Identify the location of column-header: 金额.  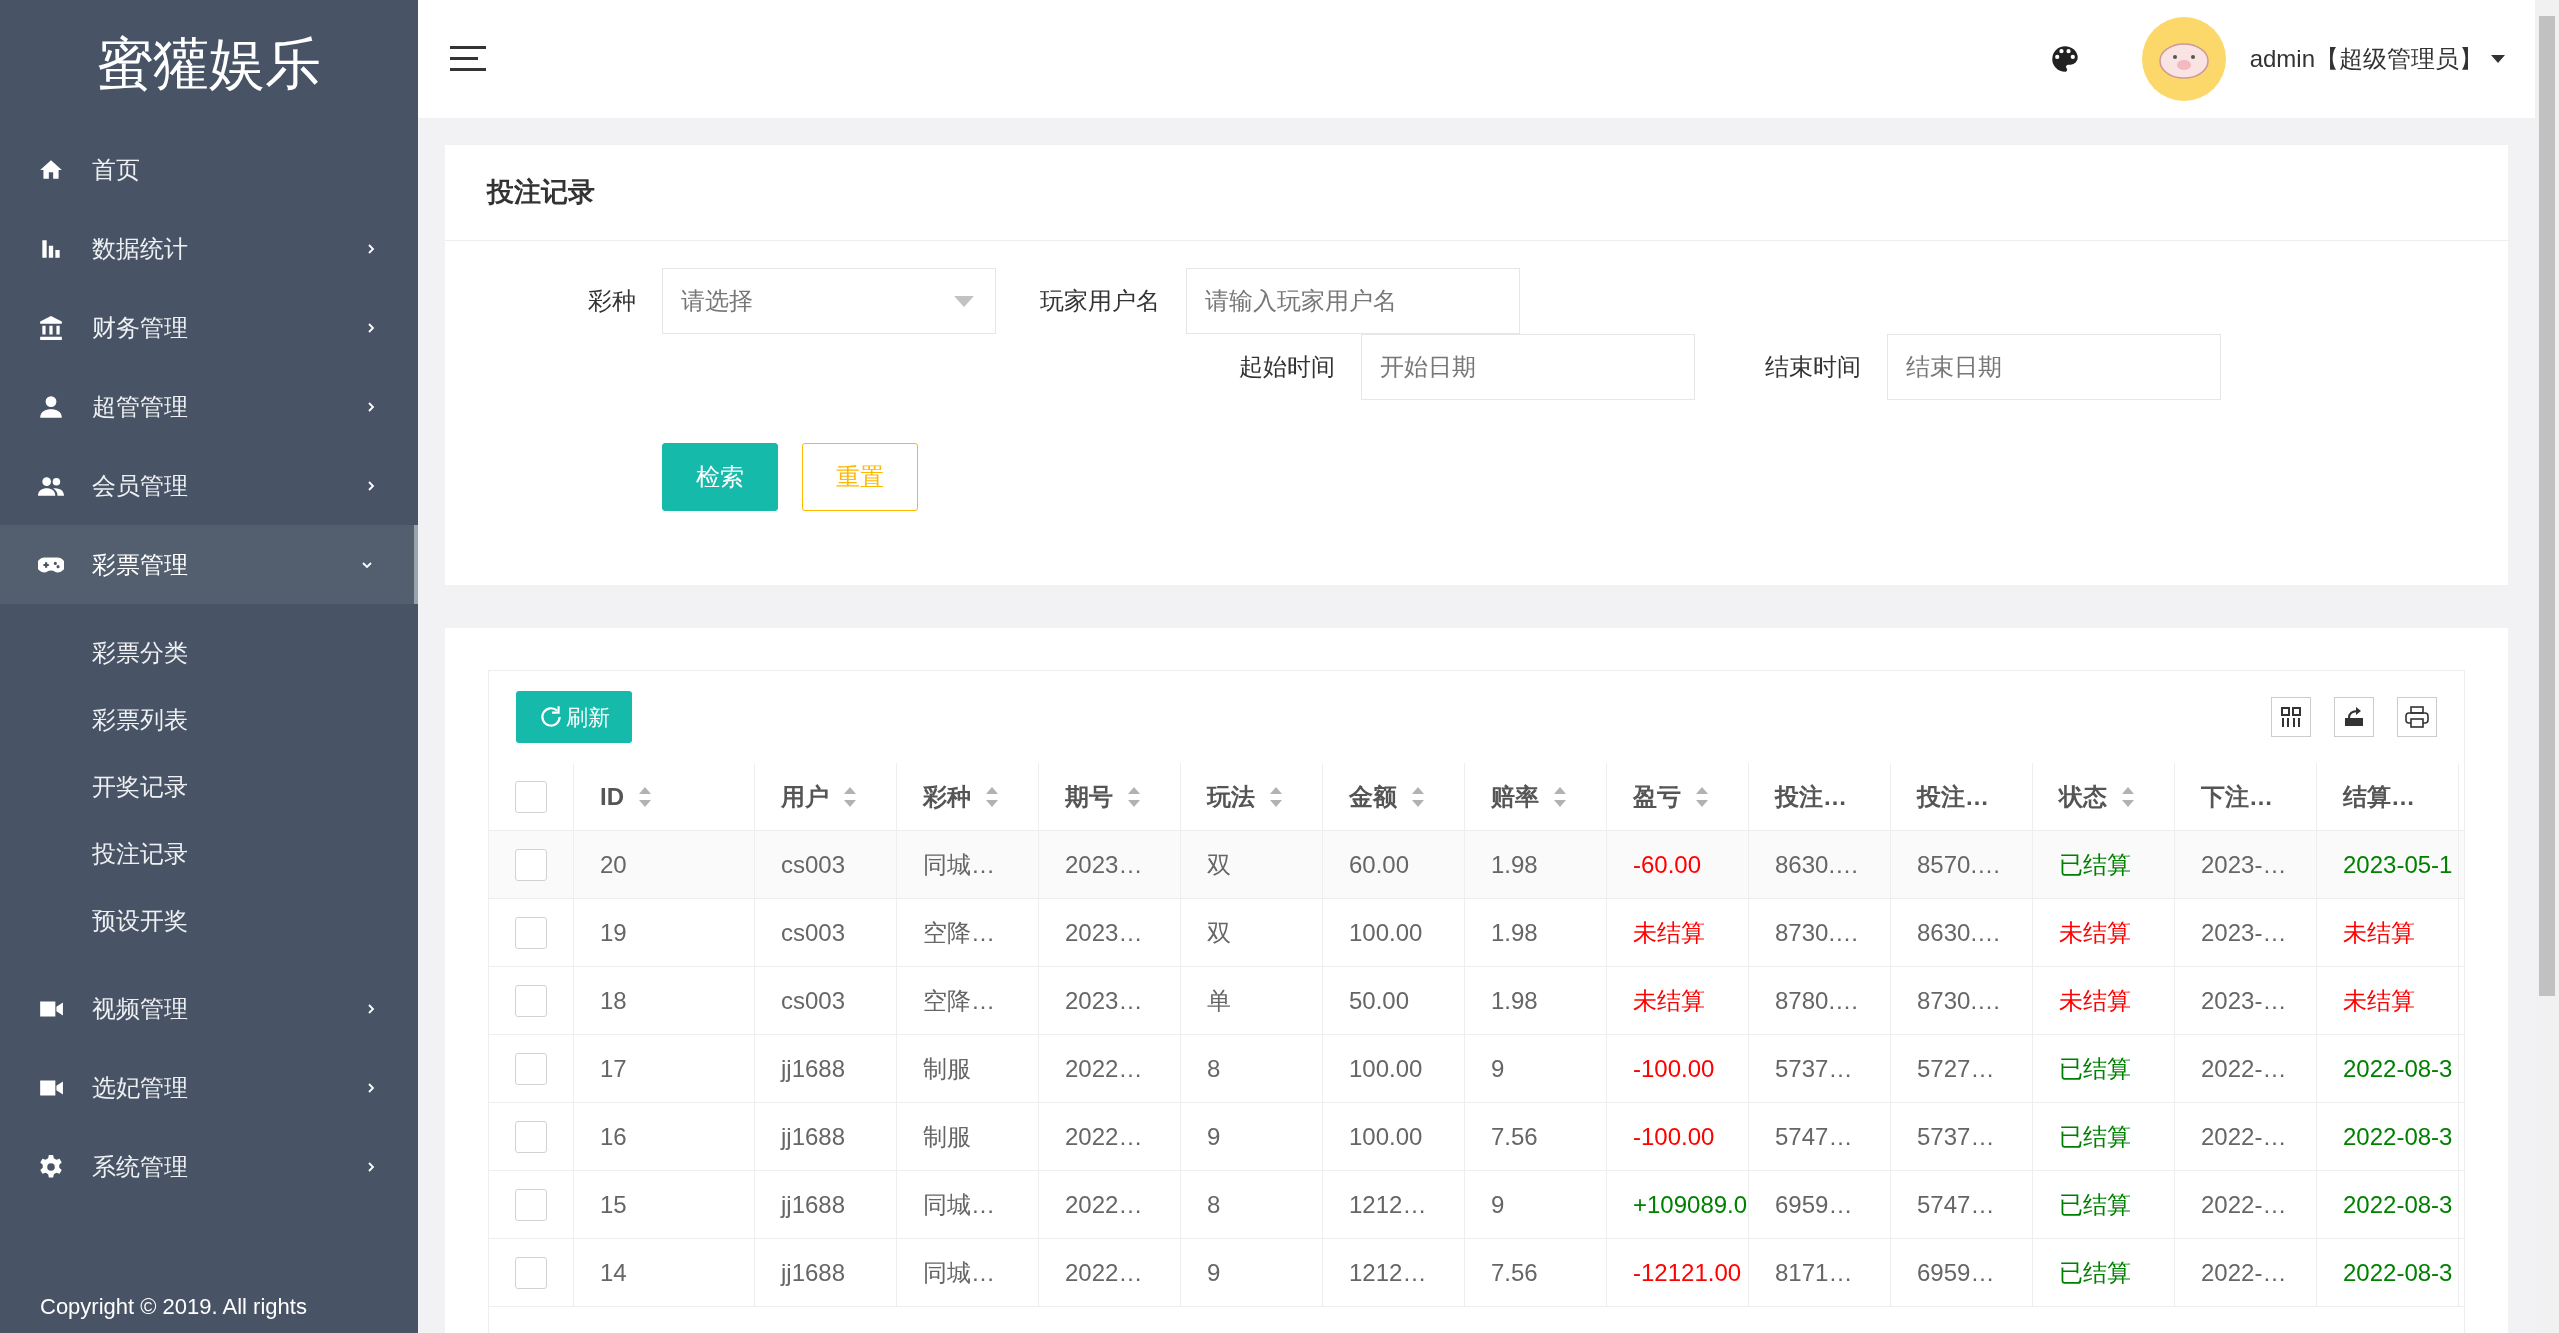
(1373, 796).